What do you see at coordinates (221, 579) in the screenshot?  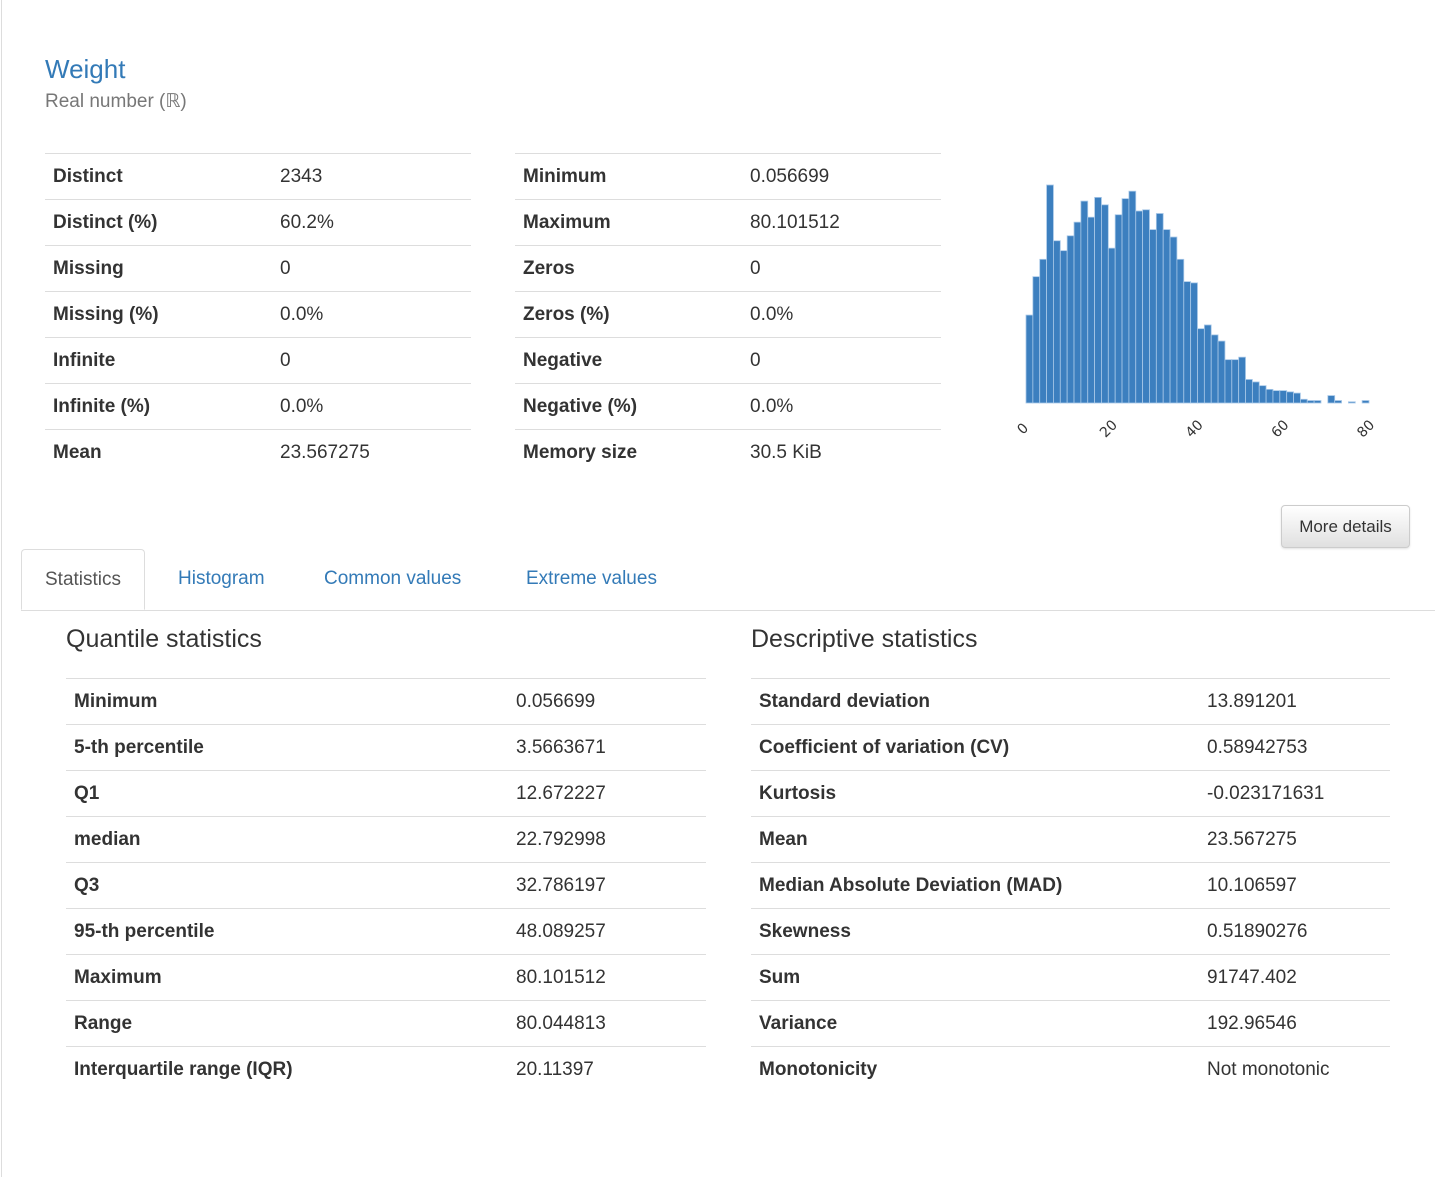 I see `tab-histogram: Histogram` at bounding box center [221, 579].